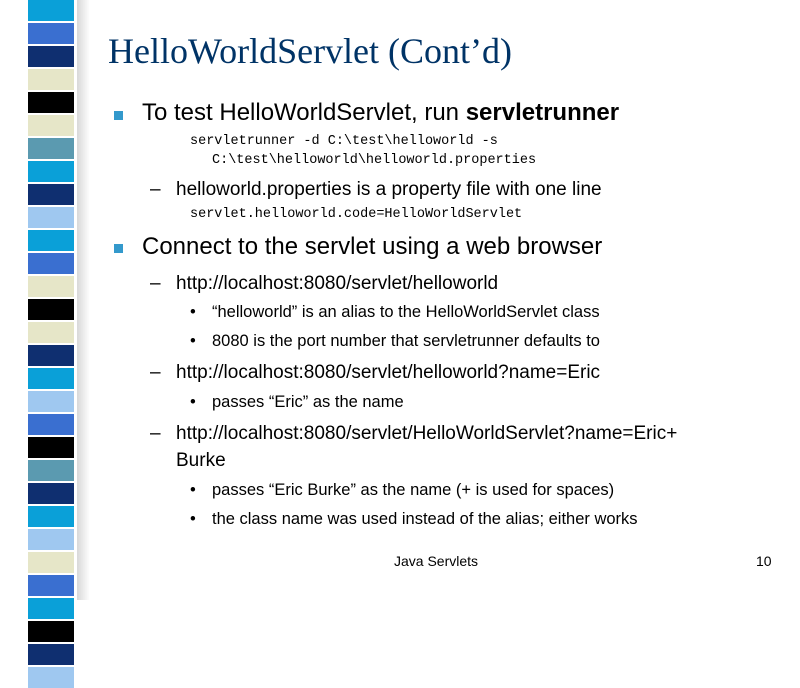 This screenshot has height=688, width=800. I want to click on footer-title: Java Servlets, so click(436, 561).